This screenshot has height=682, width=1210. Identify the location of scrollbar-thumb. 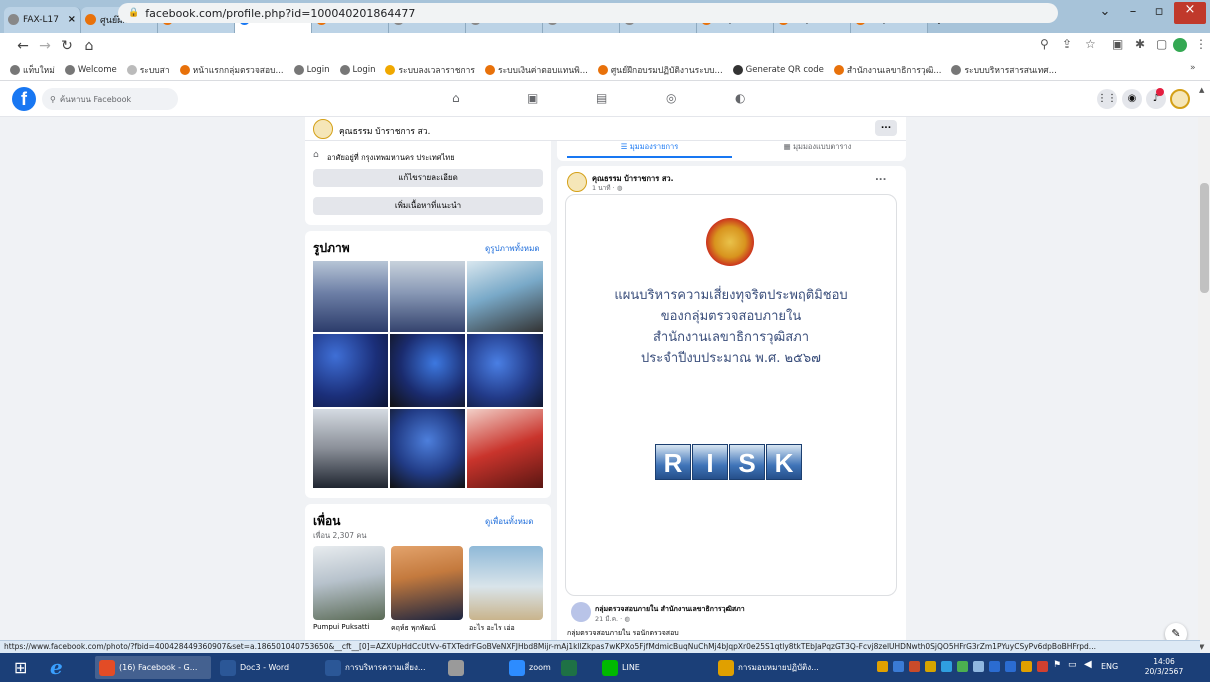
(1204, 238).